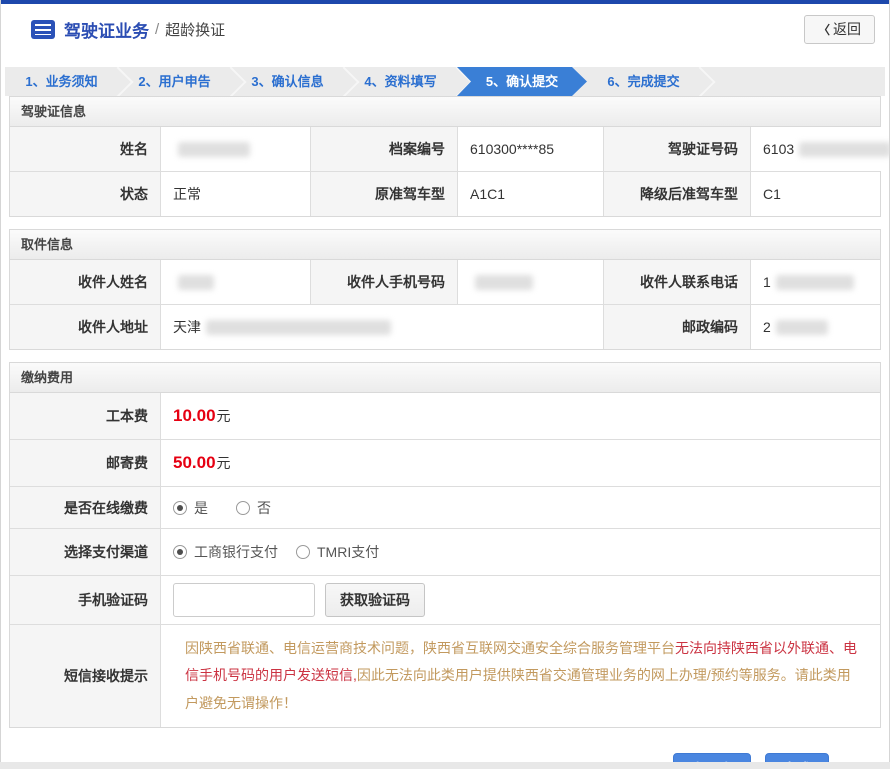 This screenshot has height=769, width=890. Describe the element at coordinates (844, 149) in the screenshot. I see `redacted-license-number` at that location.